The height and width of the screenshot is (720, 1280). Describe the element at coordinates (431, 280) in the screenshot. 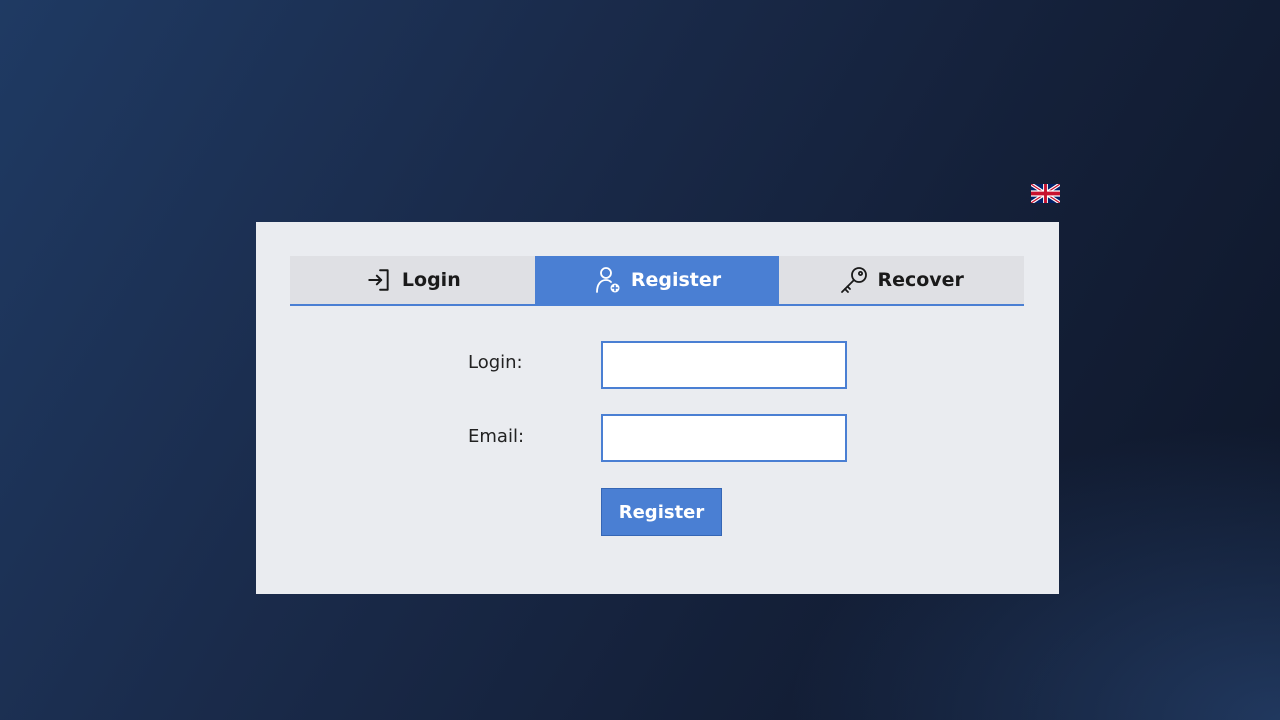

I see `tab-login-label: Login` at that location.